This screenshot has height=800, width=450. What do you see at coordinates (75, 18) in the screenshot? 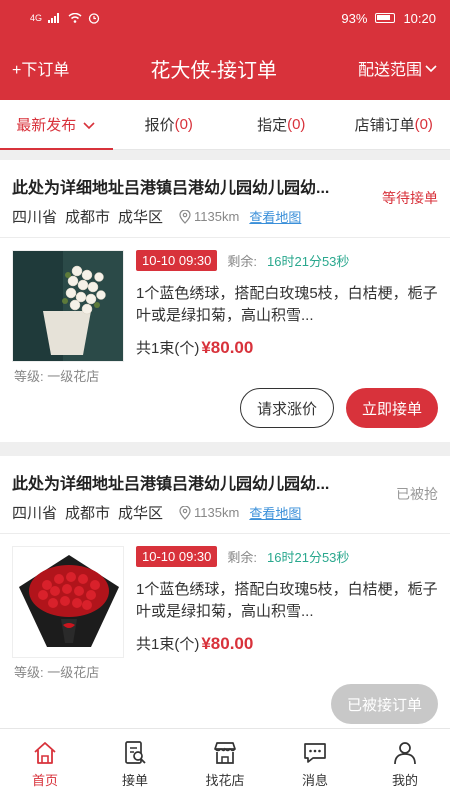
I see `wifi-icon` at bounding box center [75, 18].